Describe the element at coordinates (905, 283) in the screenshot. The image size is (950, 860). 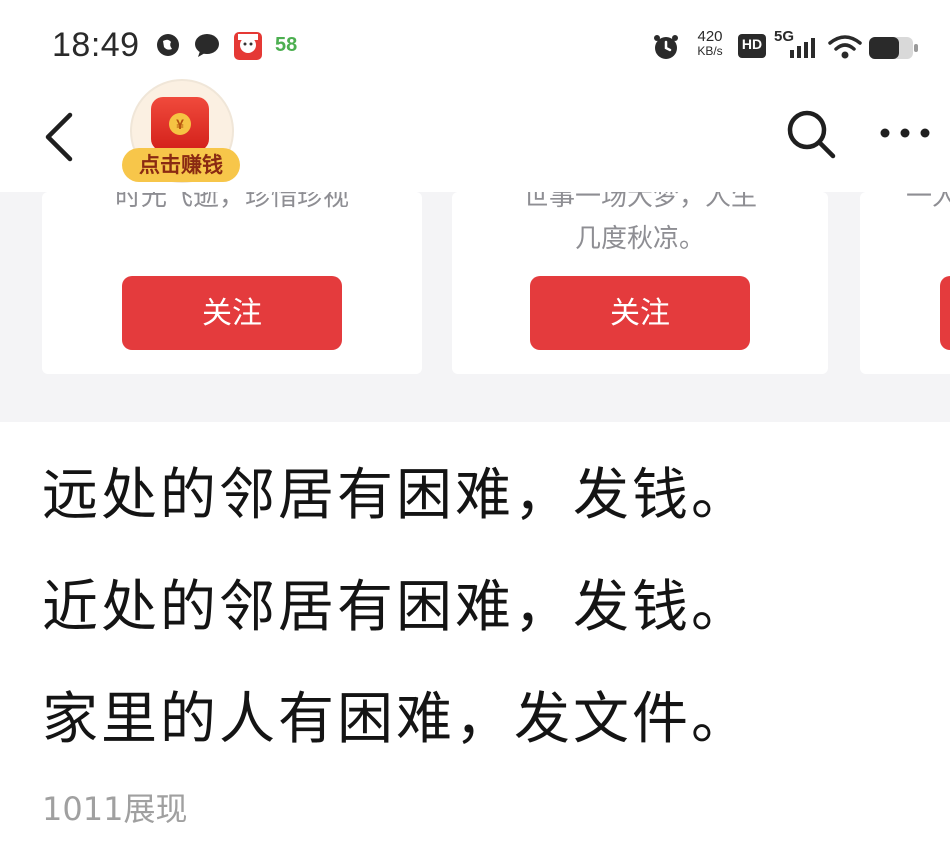
I see `recommend-card: 一人` at that location.